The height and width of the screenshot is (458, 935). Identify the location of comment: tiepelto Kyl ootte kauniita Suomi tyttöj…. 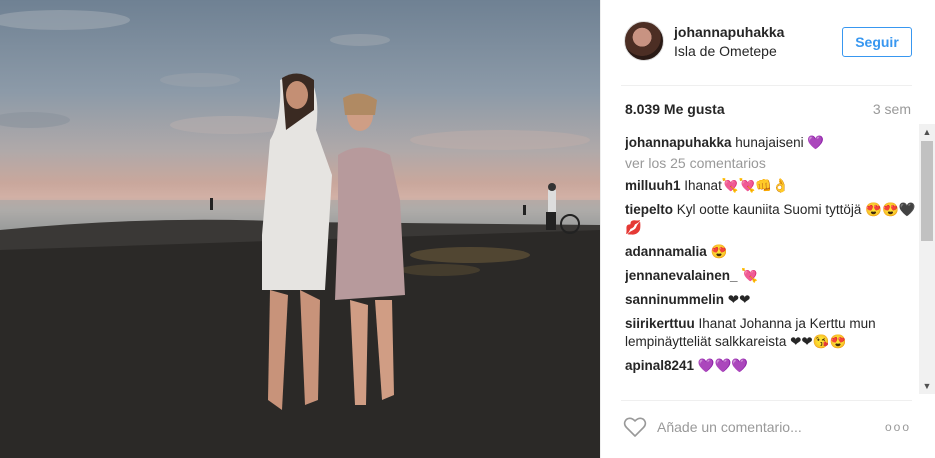
(771, 219).